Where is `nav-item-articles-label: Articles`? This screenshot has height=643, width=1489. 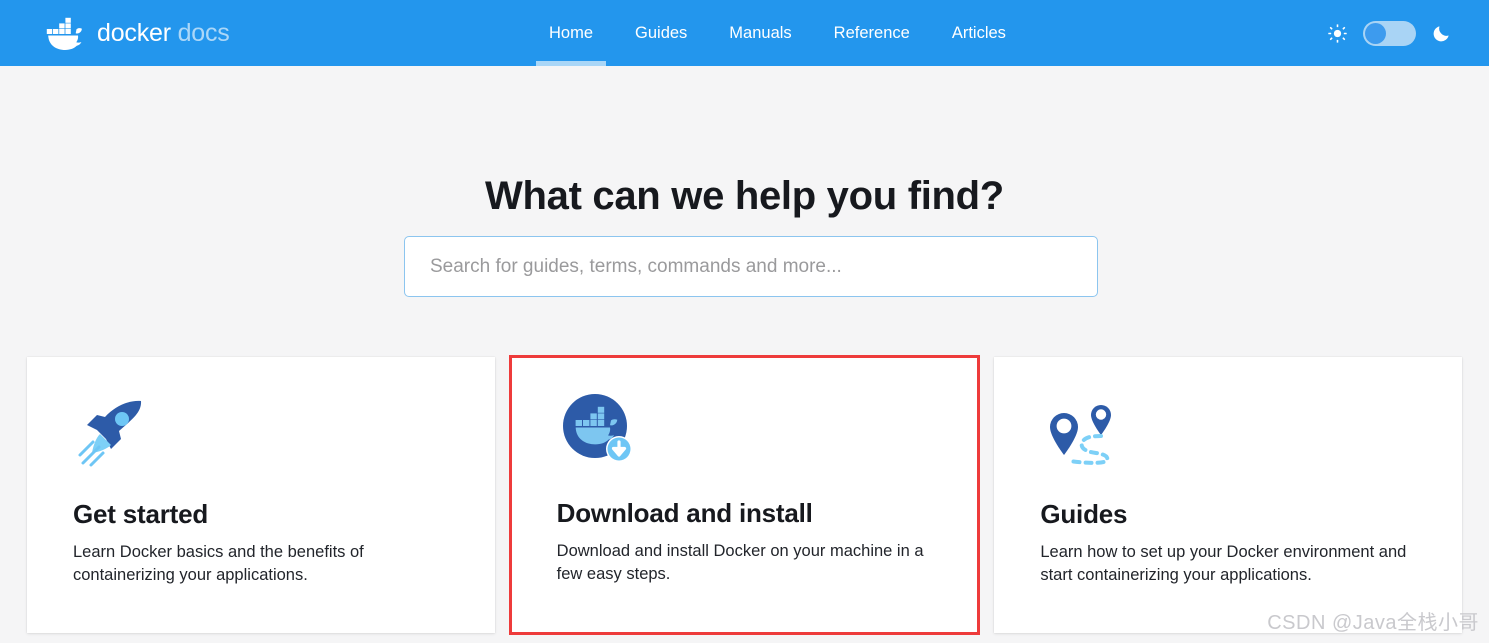 nav-item-articles-label: Articles is located at coordinates (978, 32).